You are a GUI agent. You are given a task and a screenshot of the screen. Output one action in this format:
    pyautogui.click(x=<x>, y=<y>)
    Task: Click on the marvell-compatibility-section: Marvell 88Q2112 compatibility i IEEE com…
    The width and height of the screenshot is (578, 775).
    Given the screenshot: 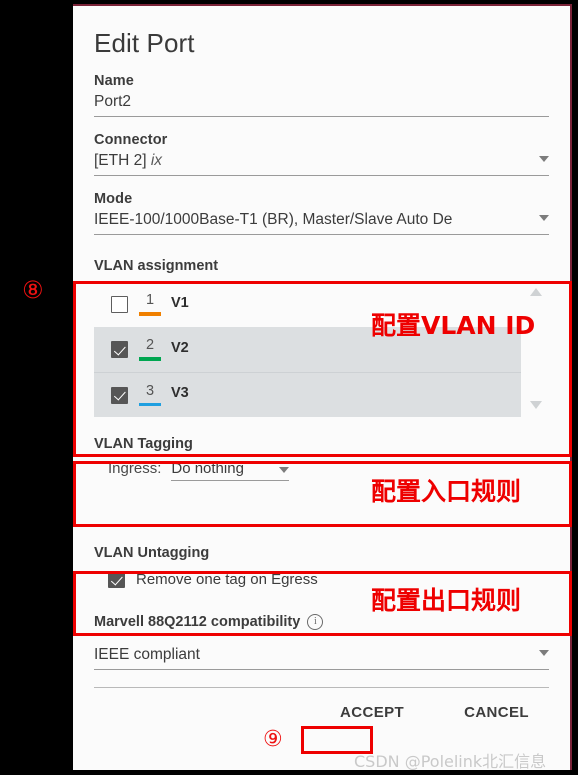 What is the action you would take?
    pyautogui.click(x=321, y=642)
    